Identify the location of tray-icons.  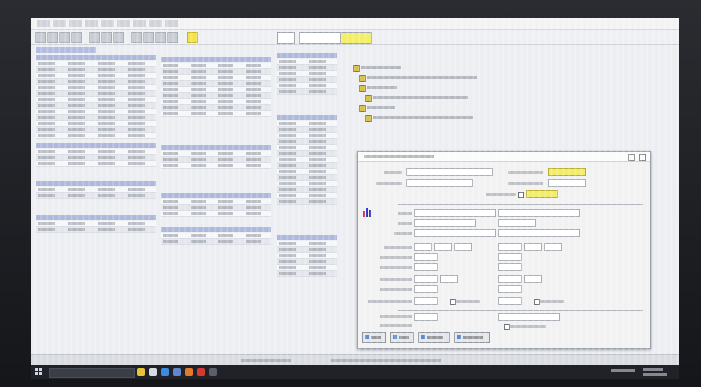
(623, 370).